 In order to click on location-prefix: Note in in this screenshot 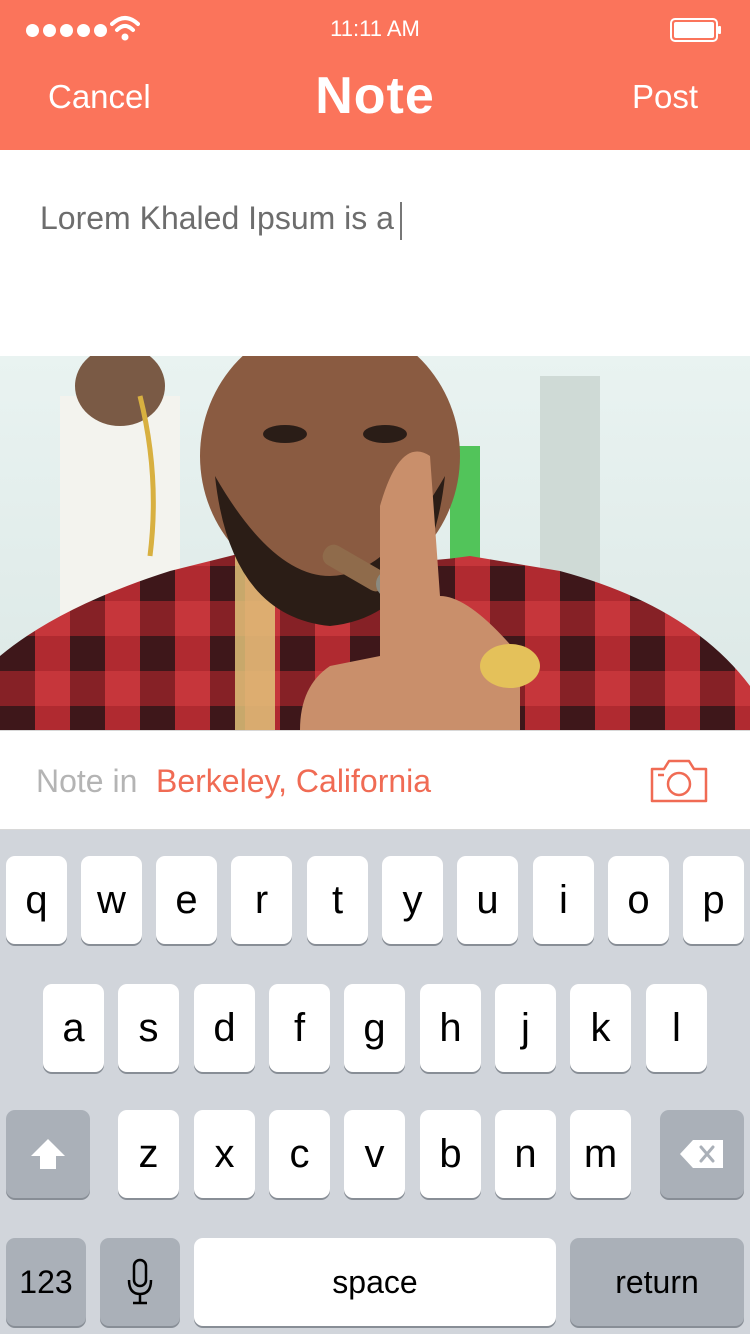, I will do `click(87, 781)`.